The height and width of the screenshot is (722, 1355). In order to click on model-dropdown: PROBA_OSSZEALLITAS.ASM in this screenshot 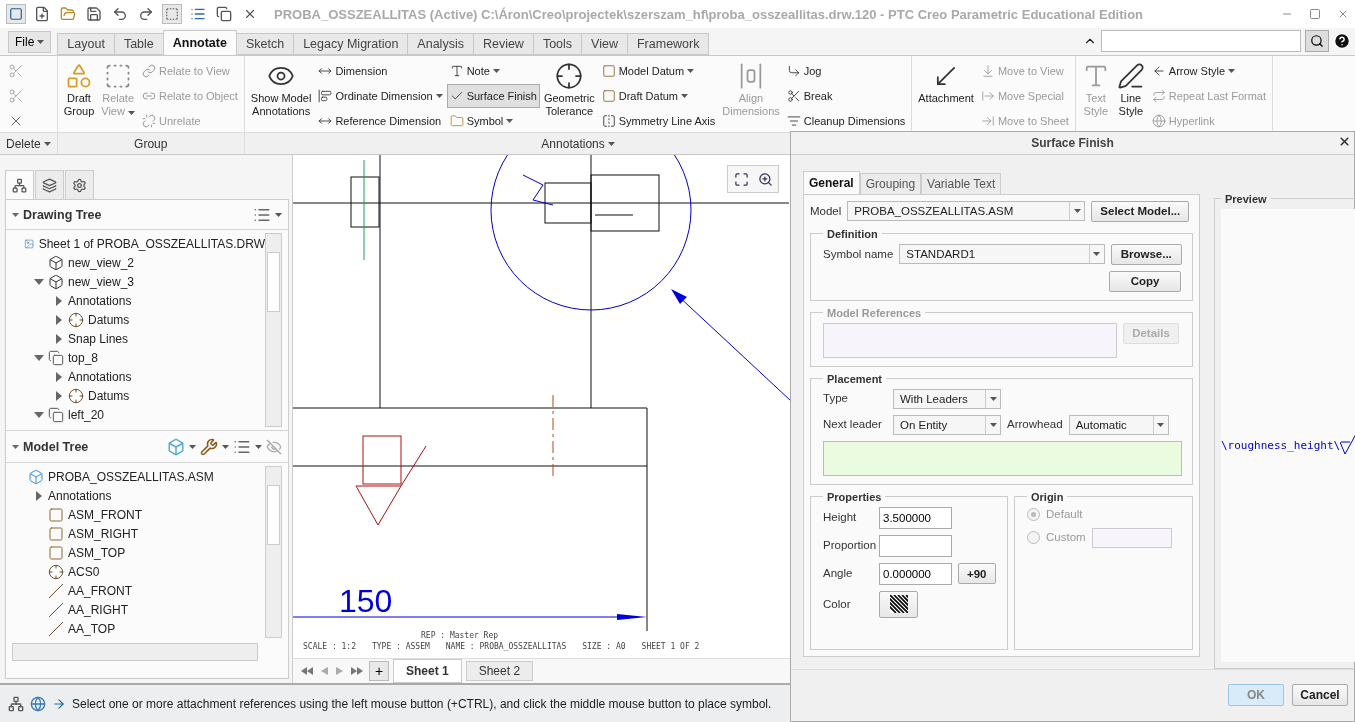, I will do `click(966, 211)`.